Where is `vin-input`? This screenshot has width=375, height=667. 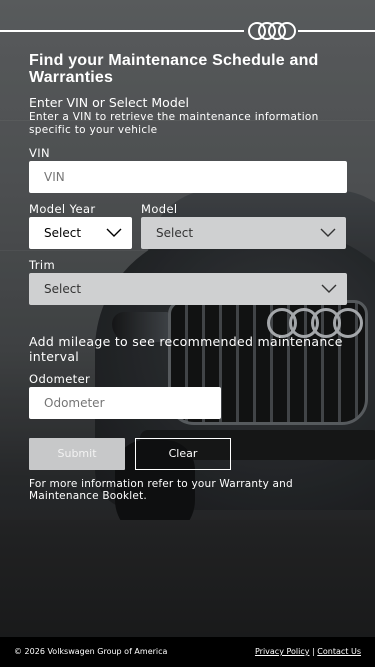 vin-input is located at coordinates (188, 177).